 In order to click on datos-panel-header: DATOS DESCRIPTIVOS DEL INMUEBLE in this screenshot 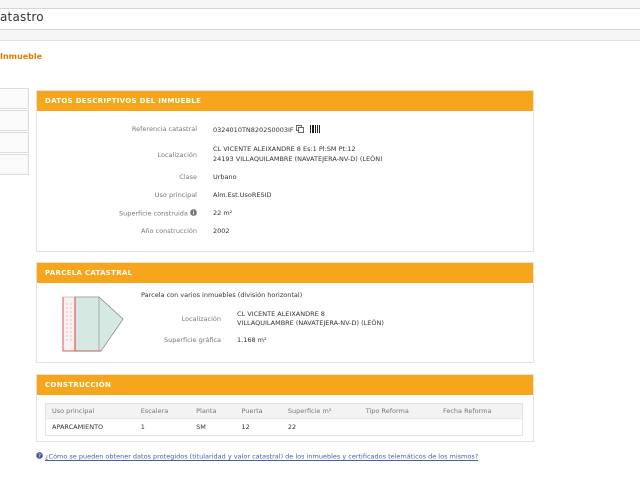, I will do `click(285, 101)`.